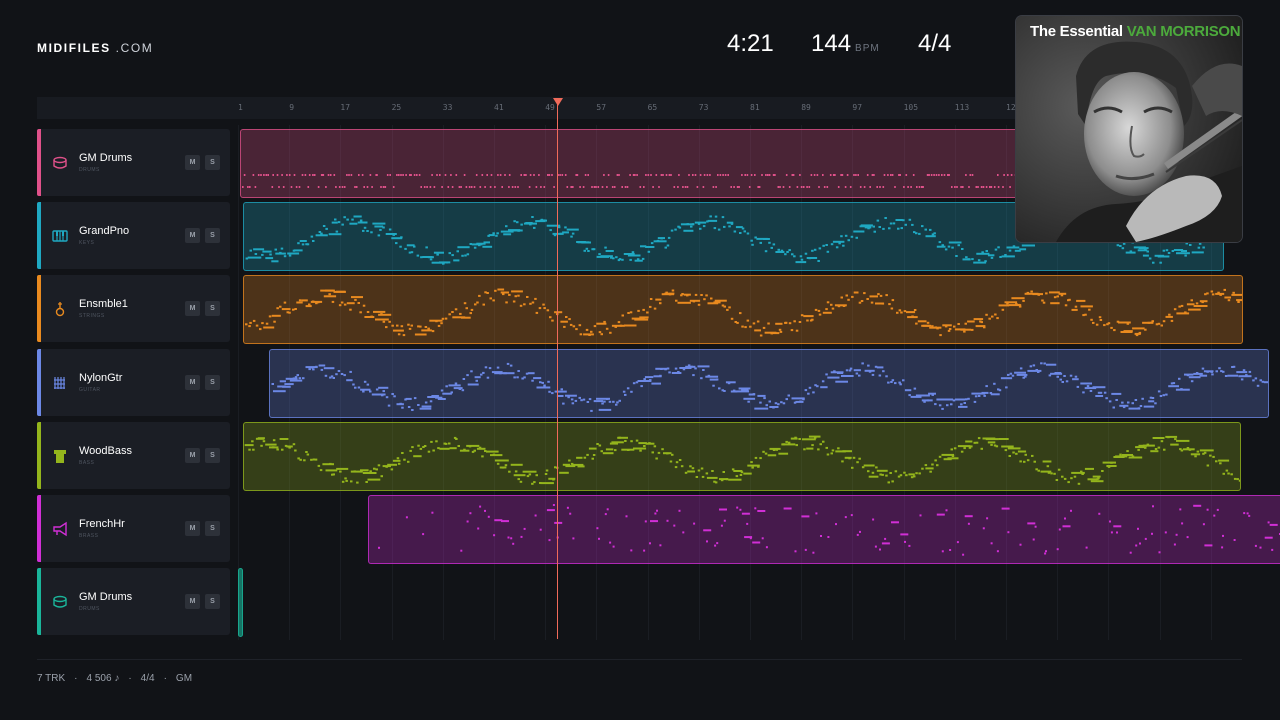 The width and height of the screenshot is (1280, 720). Describe the element at coordinates (133, 309) in the screenshot. I see `track-header: Ensmble1 STRINGS M S` at that location.